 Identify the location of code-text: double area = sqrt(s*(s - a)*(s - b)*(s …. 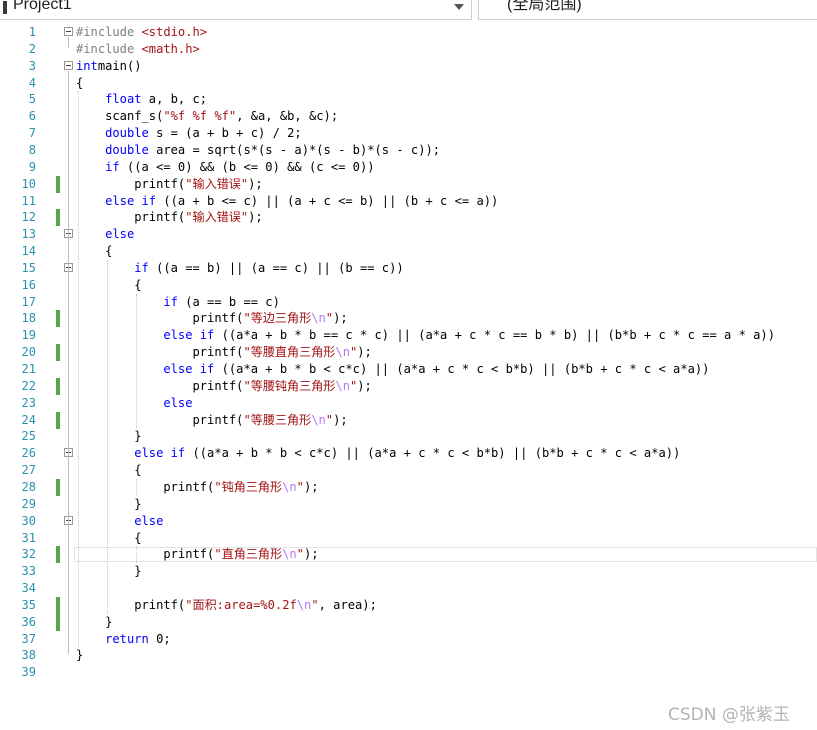
(258, 150).